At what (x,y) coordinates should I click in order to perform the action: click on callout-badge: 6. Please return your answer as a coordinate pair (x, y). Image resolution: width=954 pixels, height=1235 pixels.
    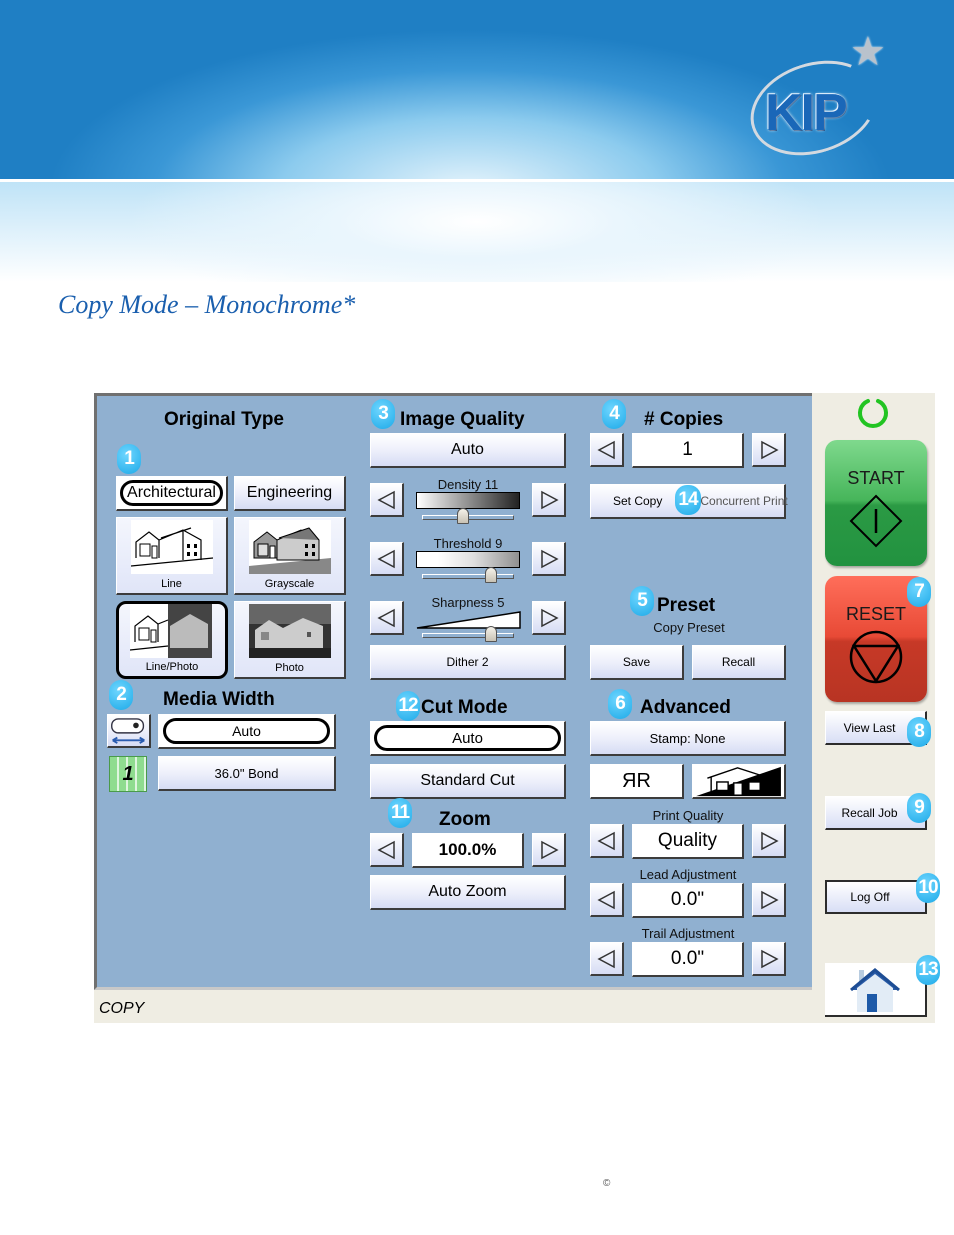
    Looking at the image, I should click on (620, 704).